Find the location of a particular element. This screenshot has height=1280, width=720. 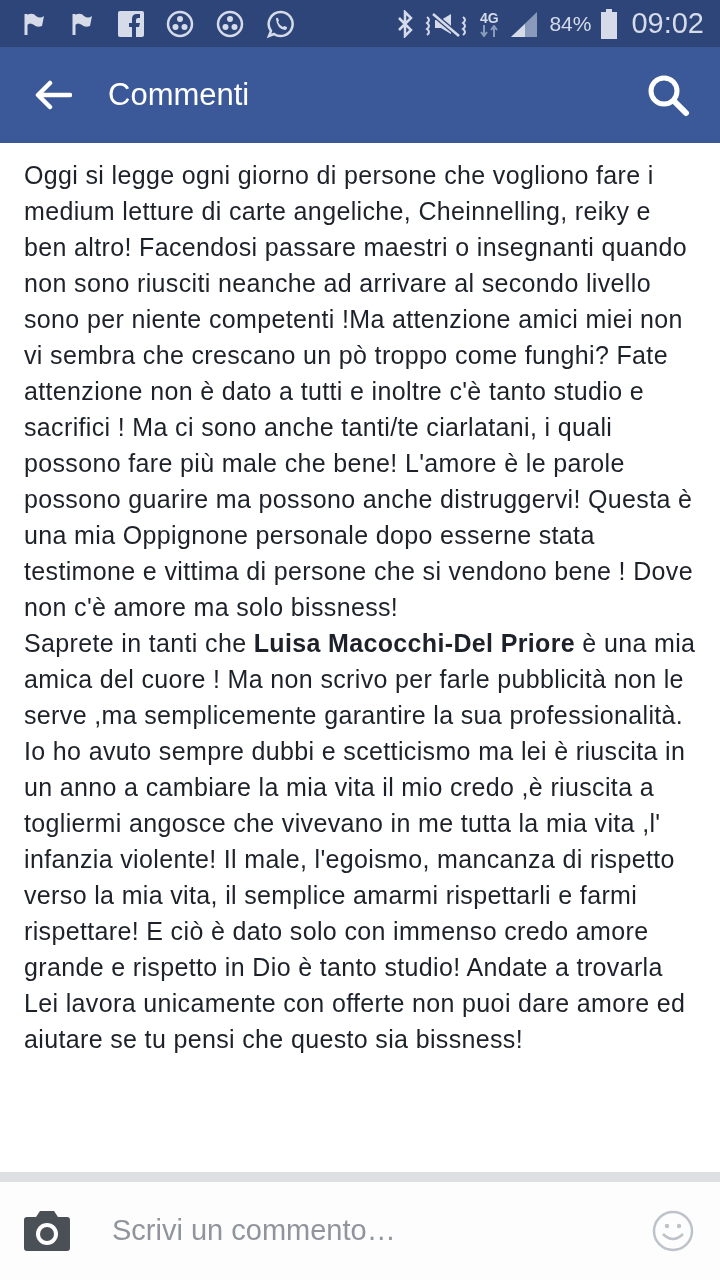

back-arrow-icon is located at coordinates (53, 95).